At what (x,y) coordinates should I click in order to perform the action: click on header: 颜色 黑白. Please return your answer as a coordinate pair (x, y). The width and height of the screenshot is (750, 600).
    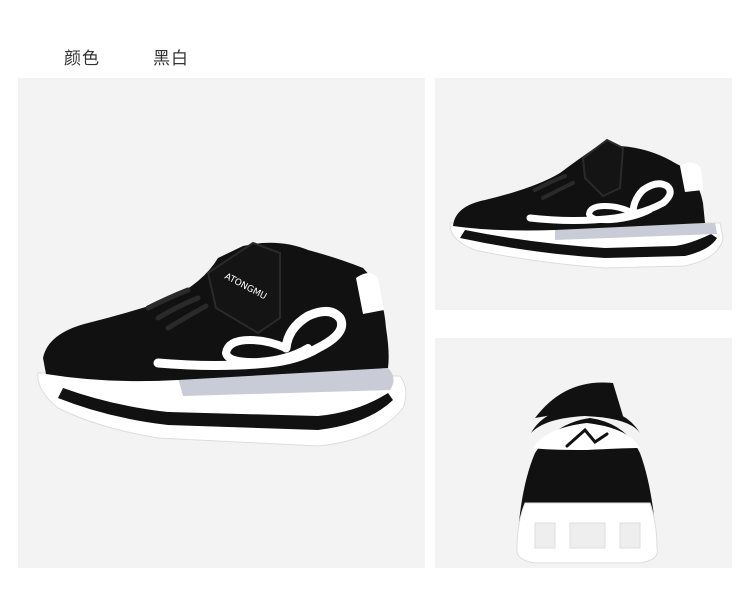
    Looking at the image, I should click on (375, 39).